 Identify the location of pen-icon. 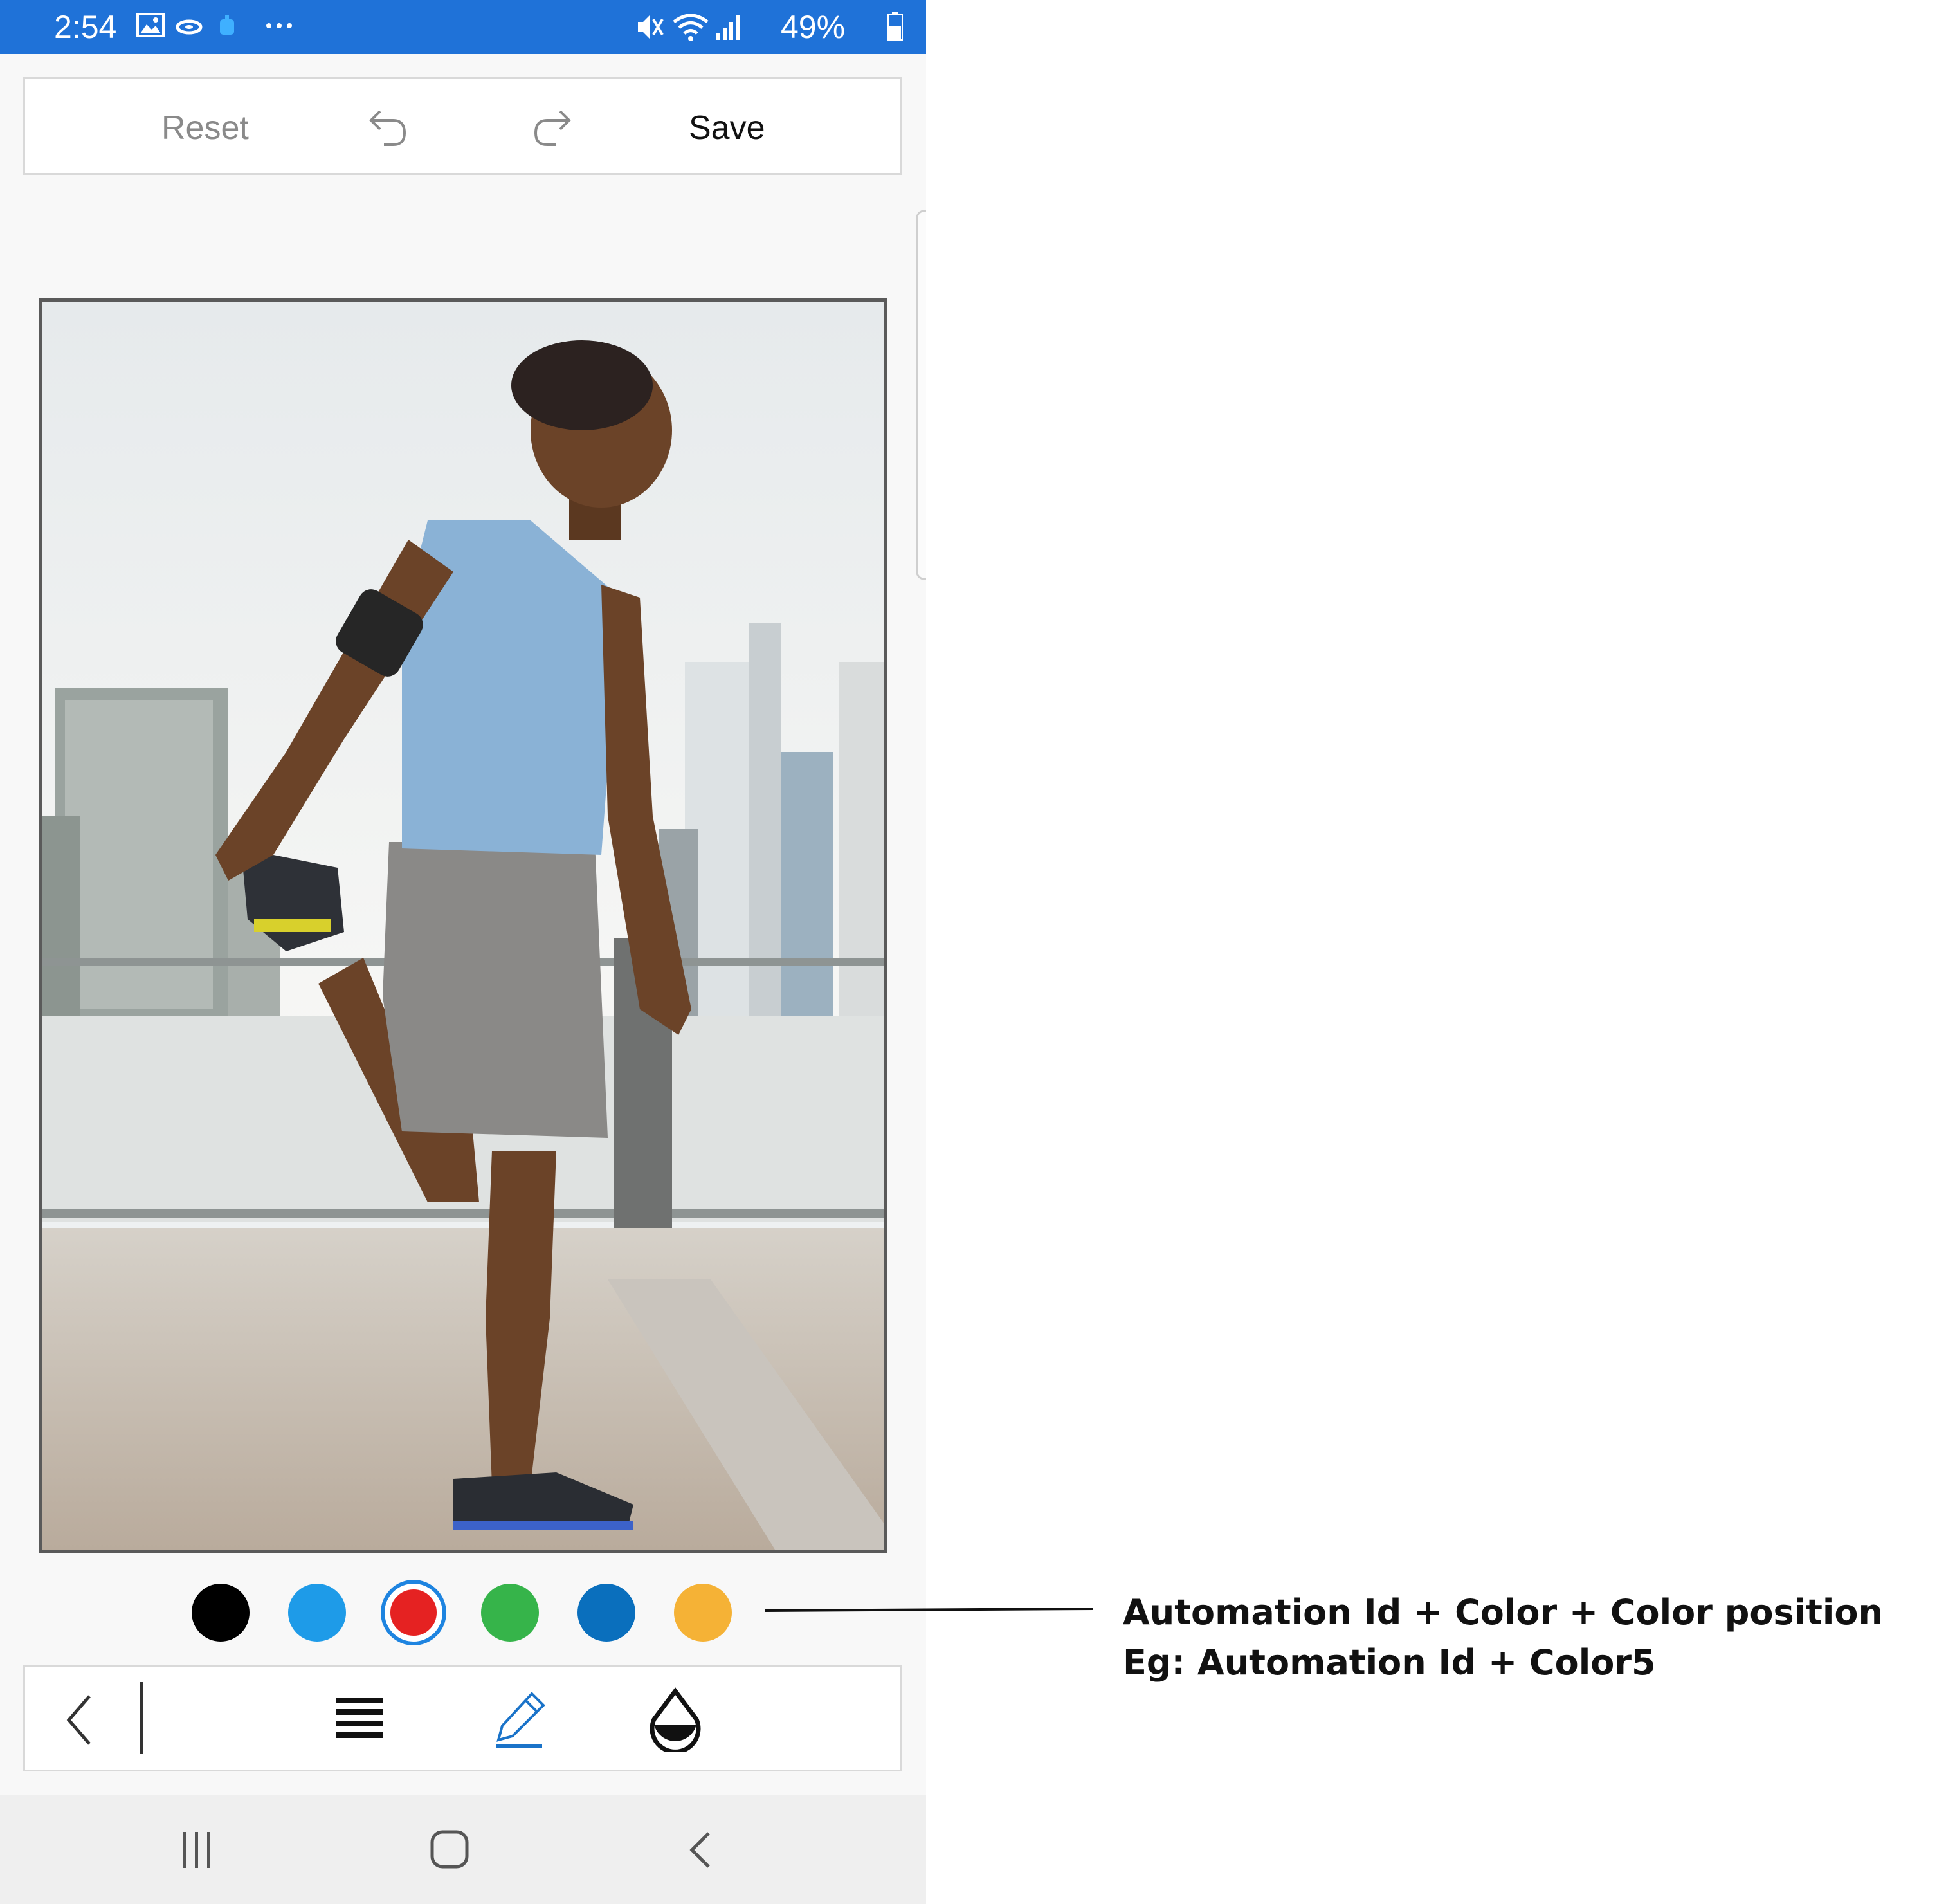
(522, 1719).